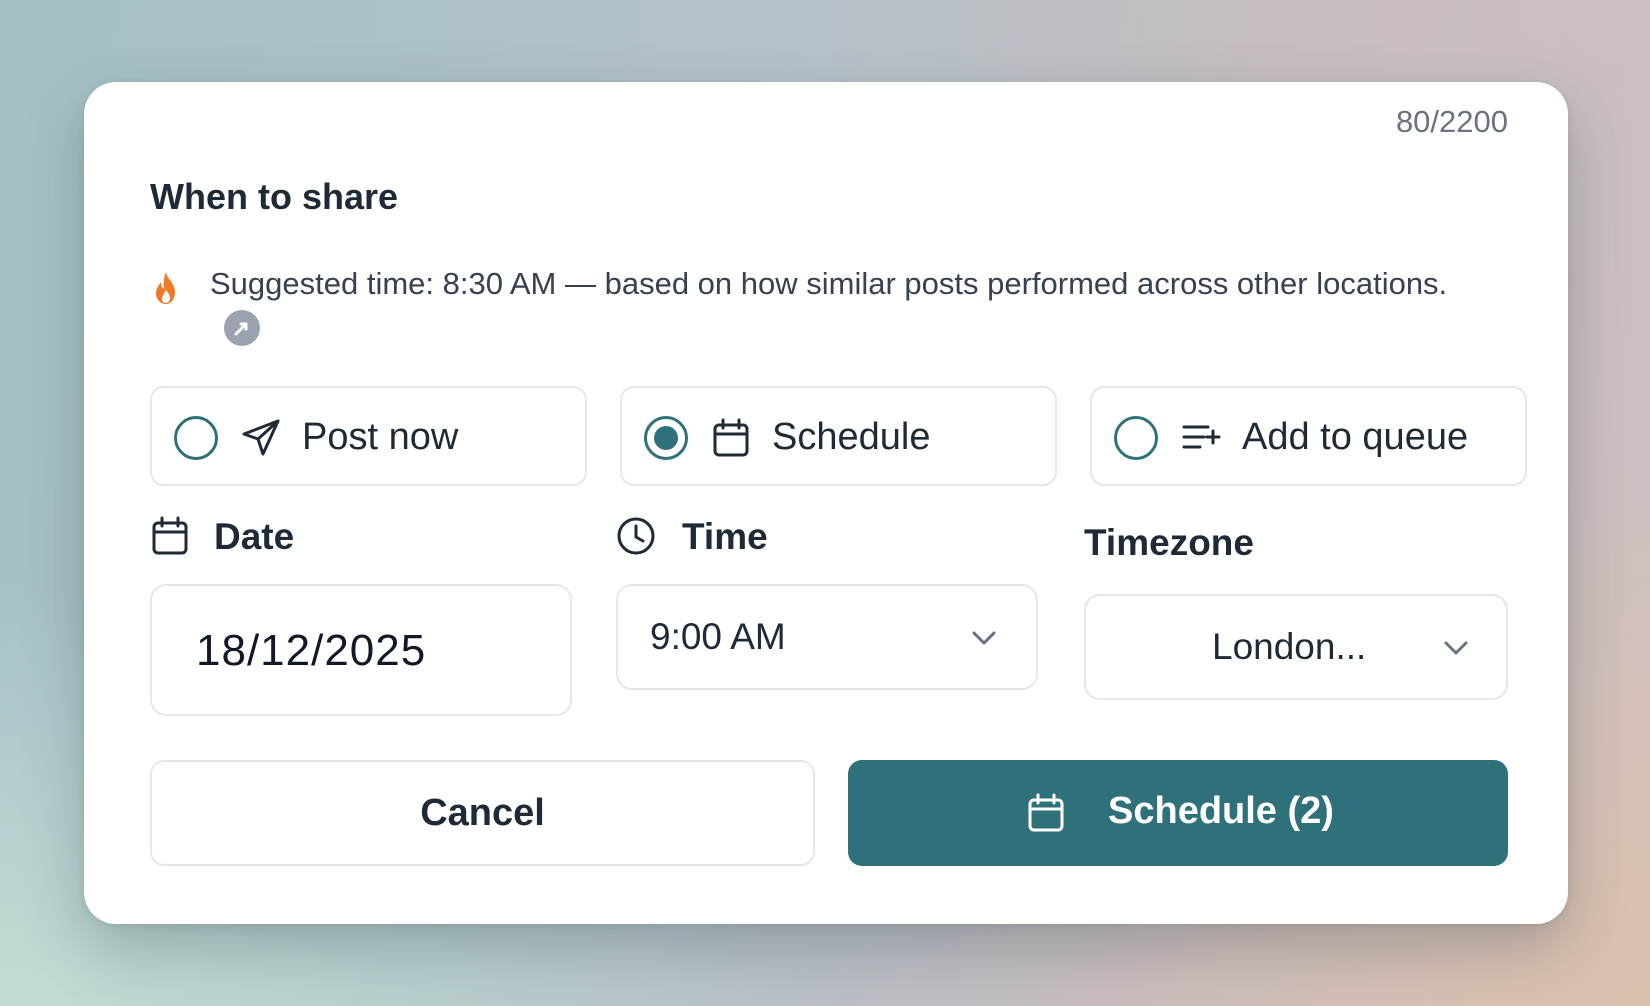  What do you see at coordinates (311, 650) in the screenshot?
I see `date-value: 18/12/2025` at bounding box center [311, 650].